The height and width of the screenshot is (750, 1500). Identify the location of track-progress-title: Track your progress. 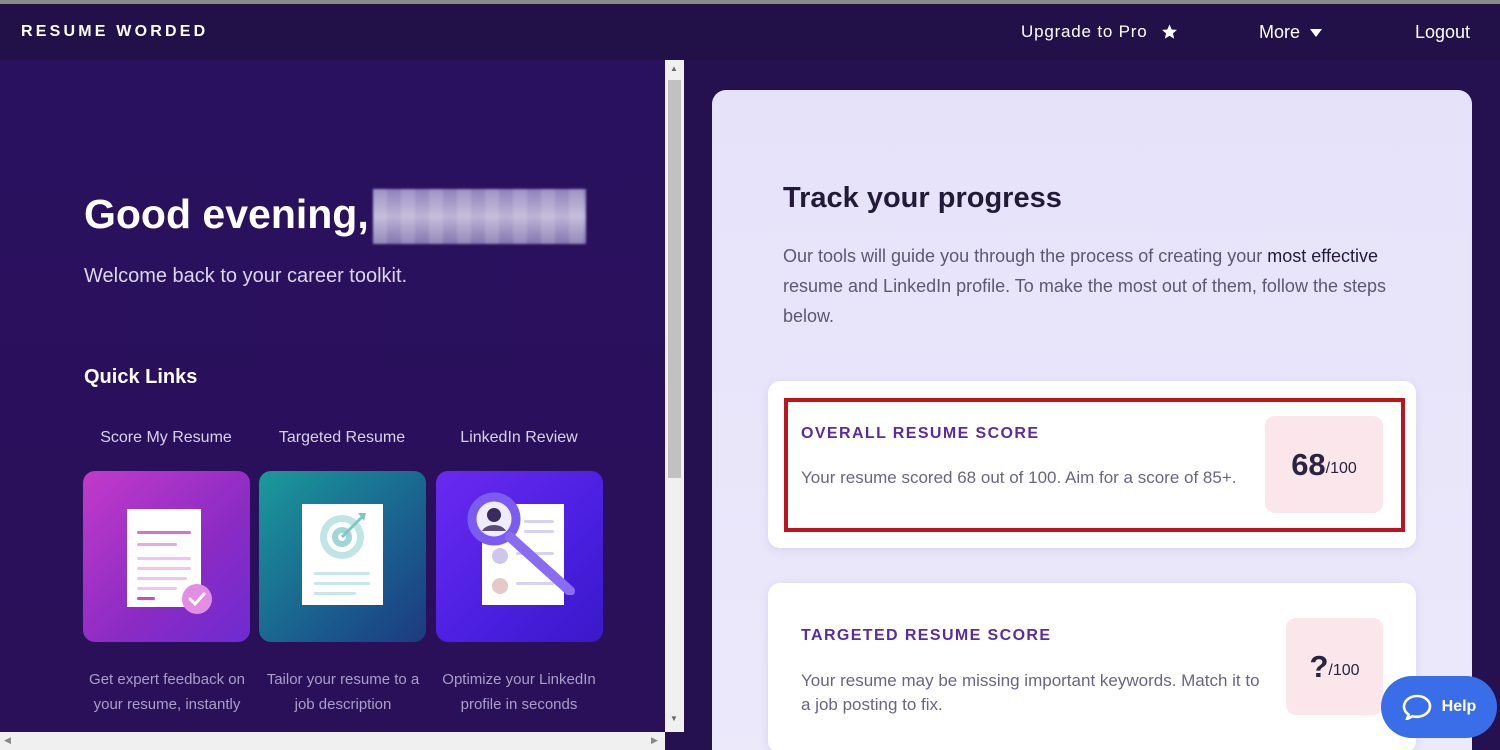
(922, 198).